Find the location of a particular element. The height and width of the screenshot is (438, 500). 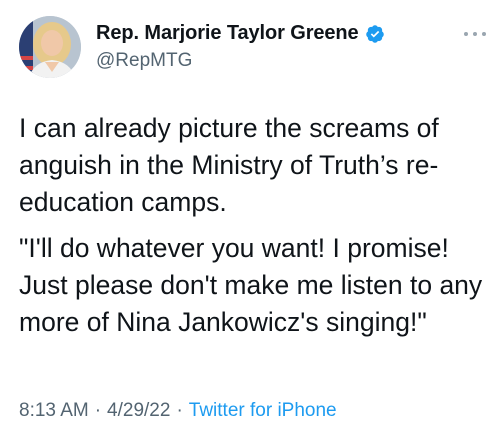

verified-badge-icon is located at coordinates (375, 34).